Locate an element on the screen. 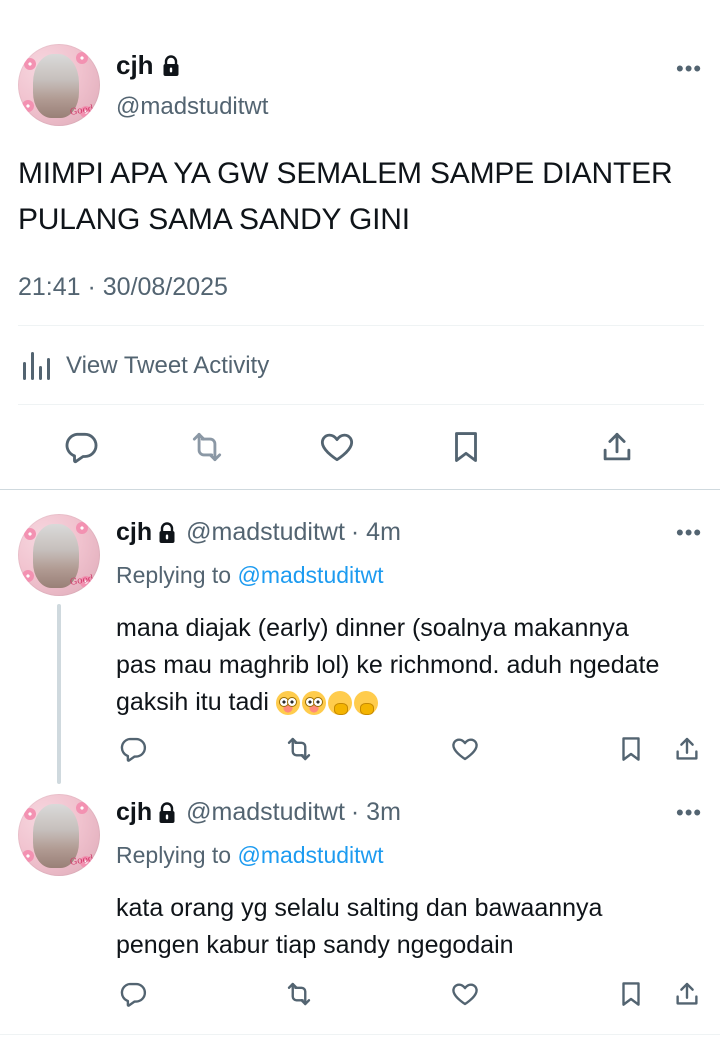 This screenshot has width=720, height=1053. relative-time: · 4m is located at coordinates (376, 532).